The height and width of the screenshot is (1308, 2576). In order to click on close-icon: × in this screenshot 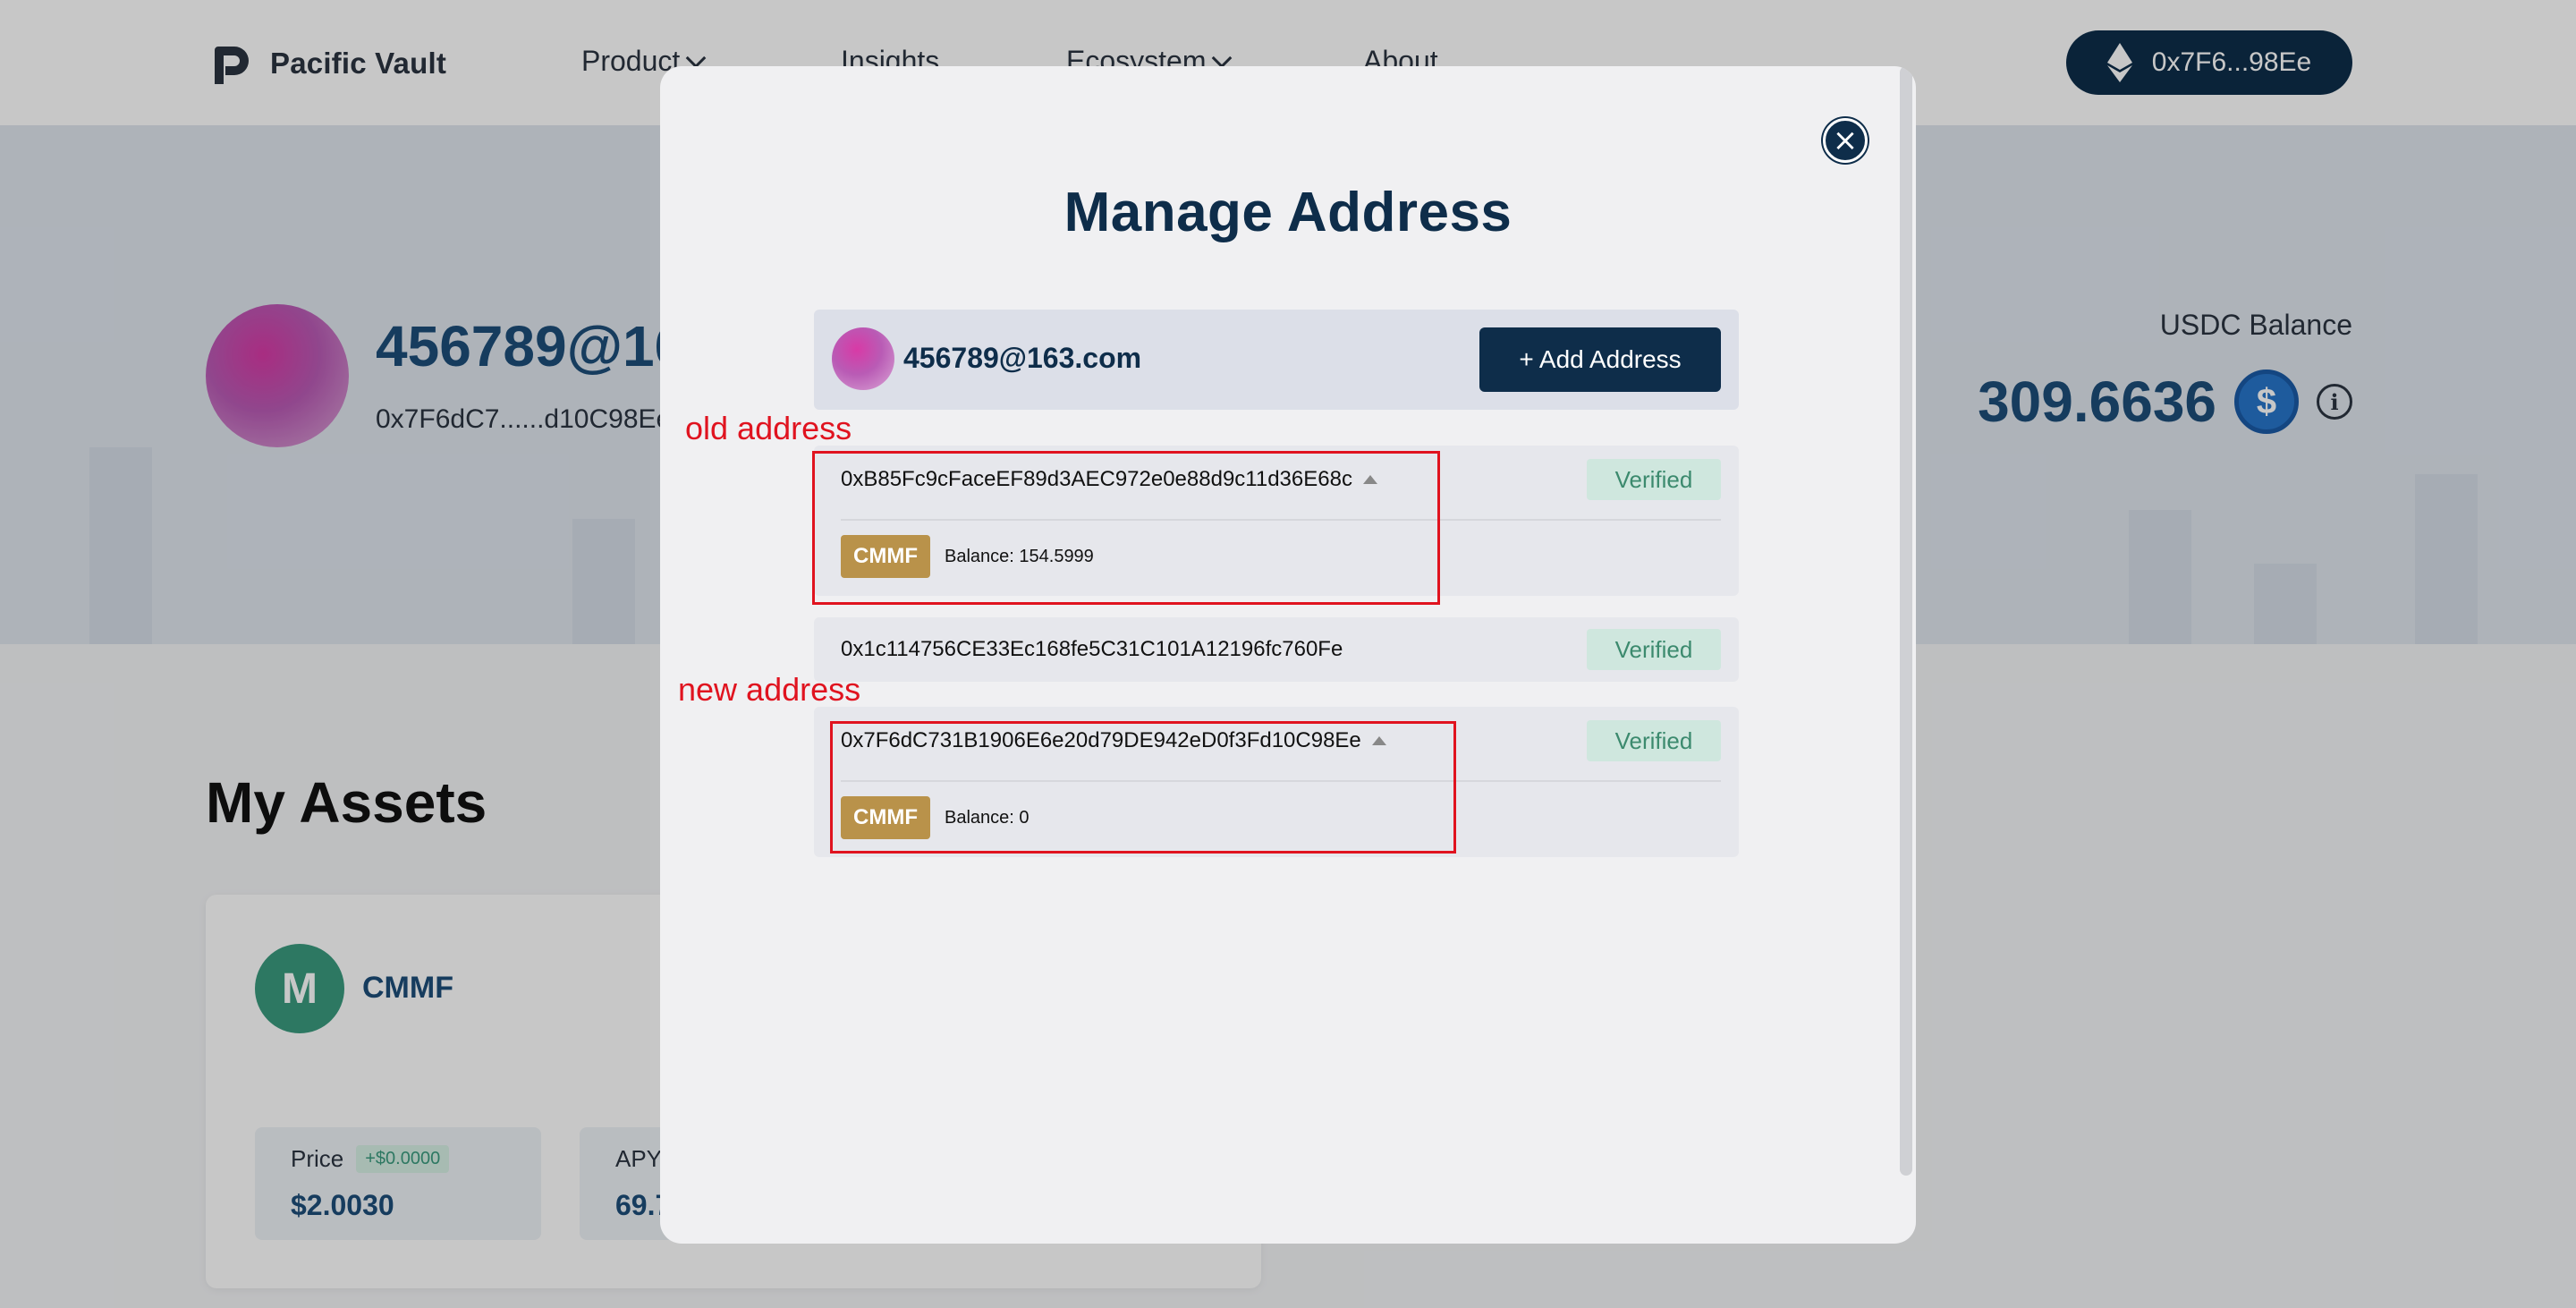, I will do `click(1845, 141)`.